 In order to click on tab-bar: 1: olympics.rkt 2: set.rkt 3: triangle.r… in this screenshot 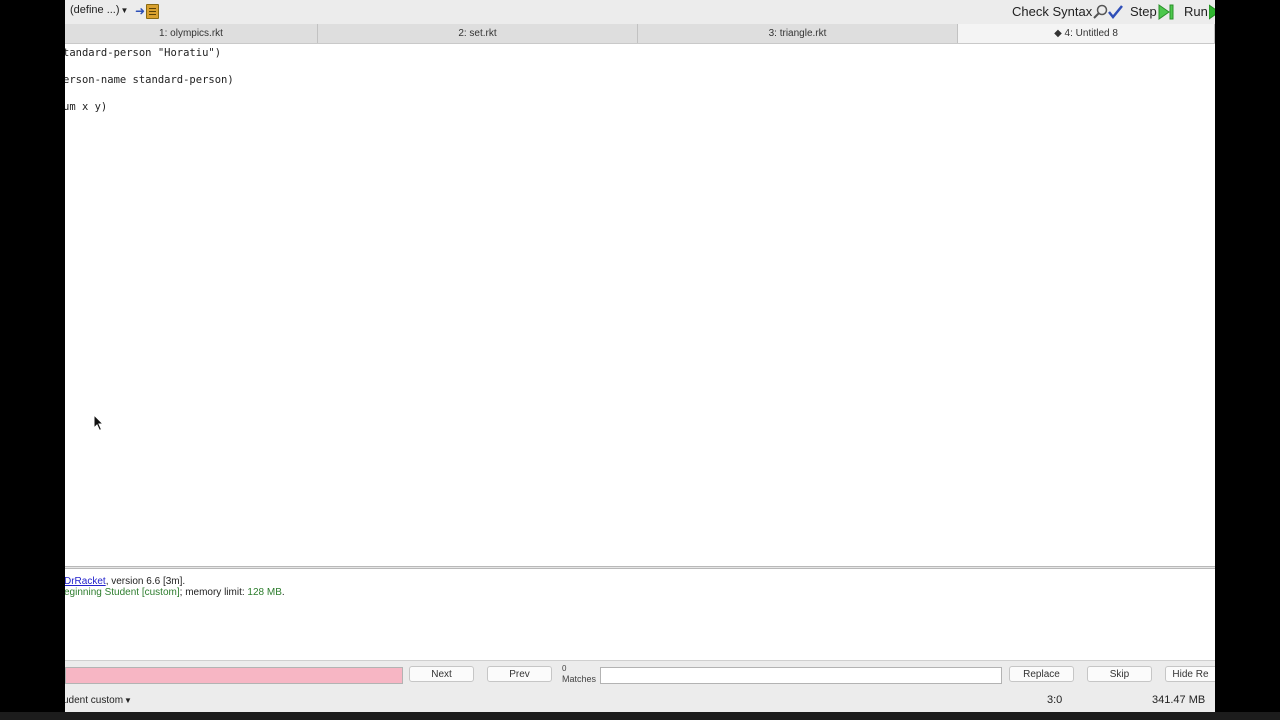, I will do `click(640, 34)`.